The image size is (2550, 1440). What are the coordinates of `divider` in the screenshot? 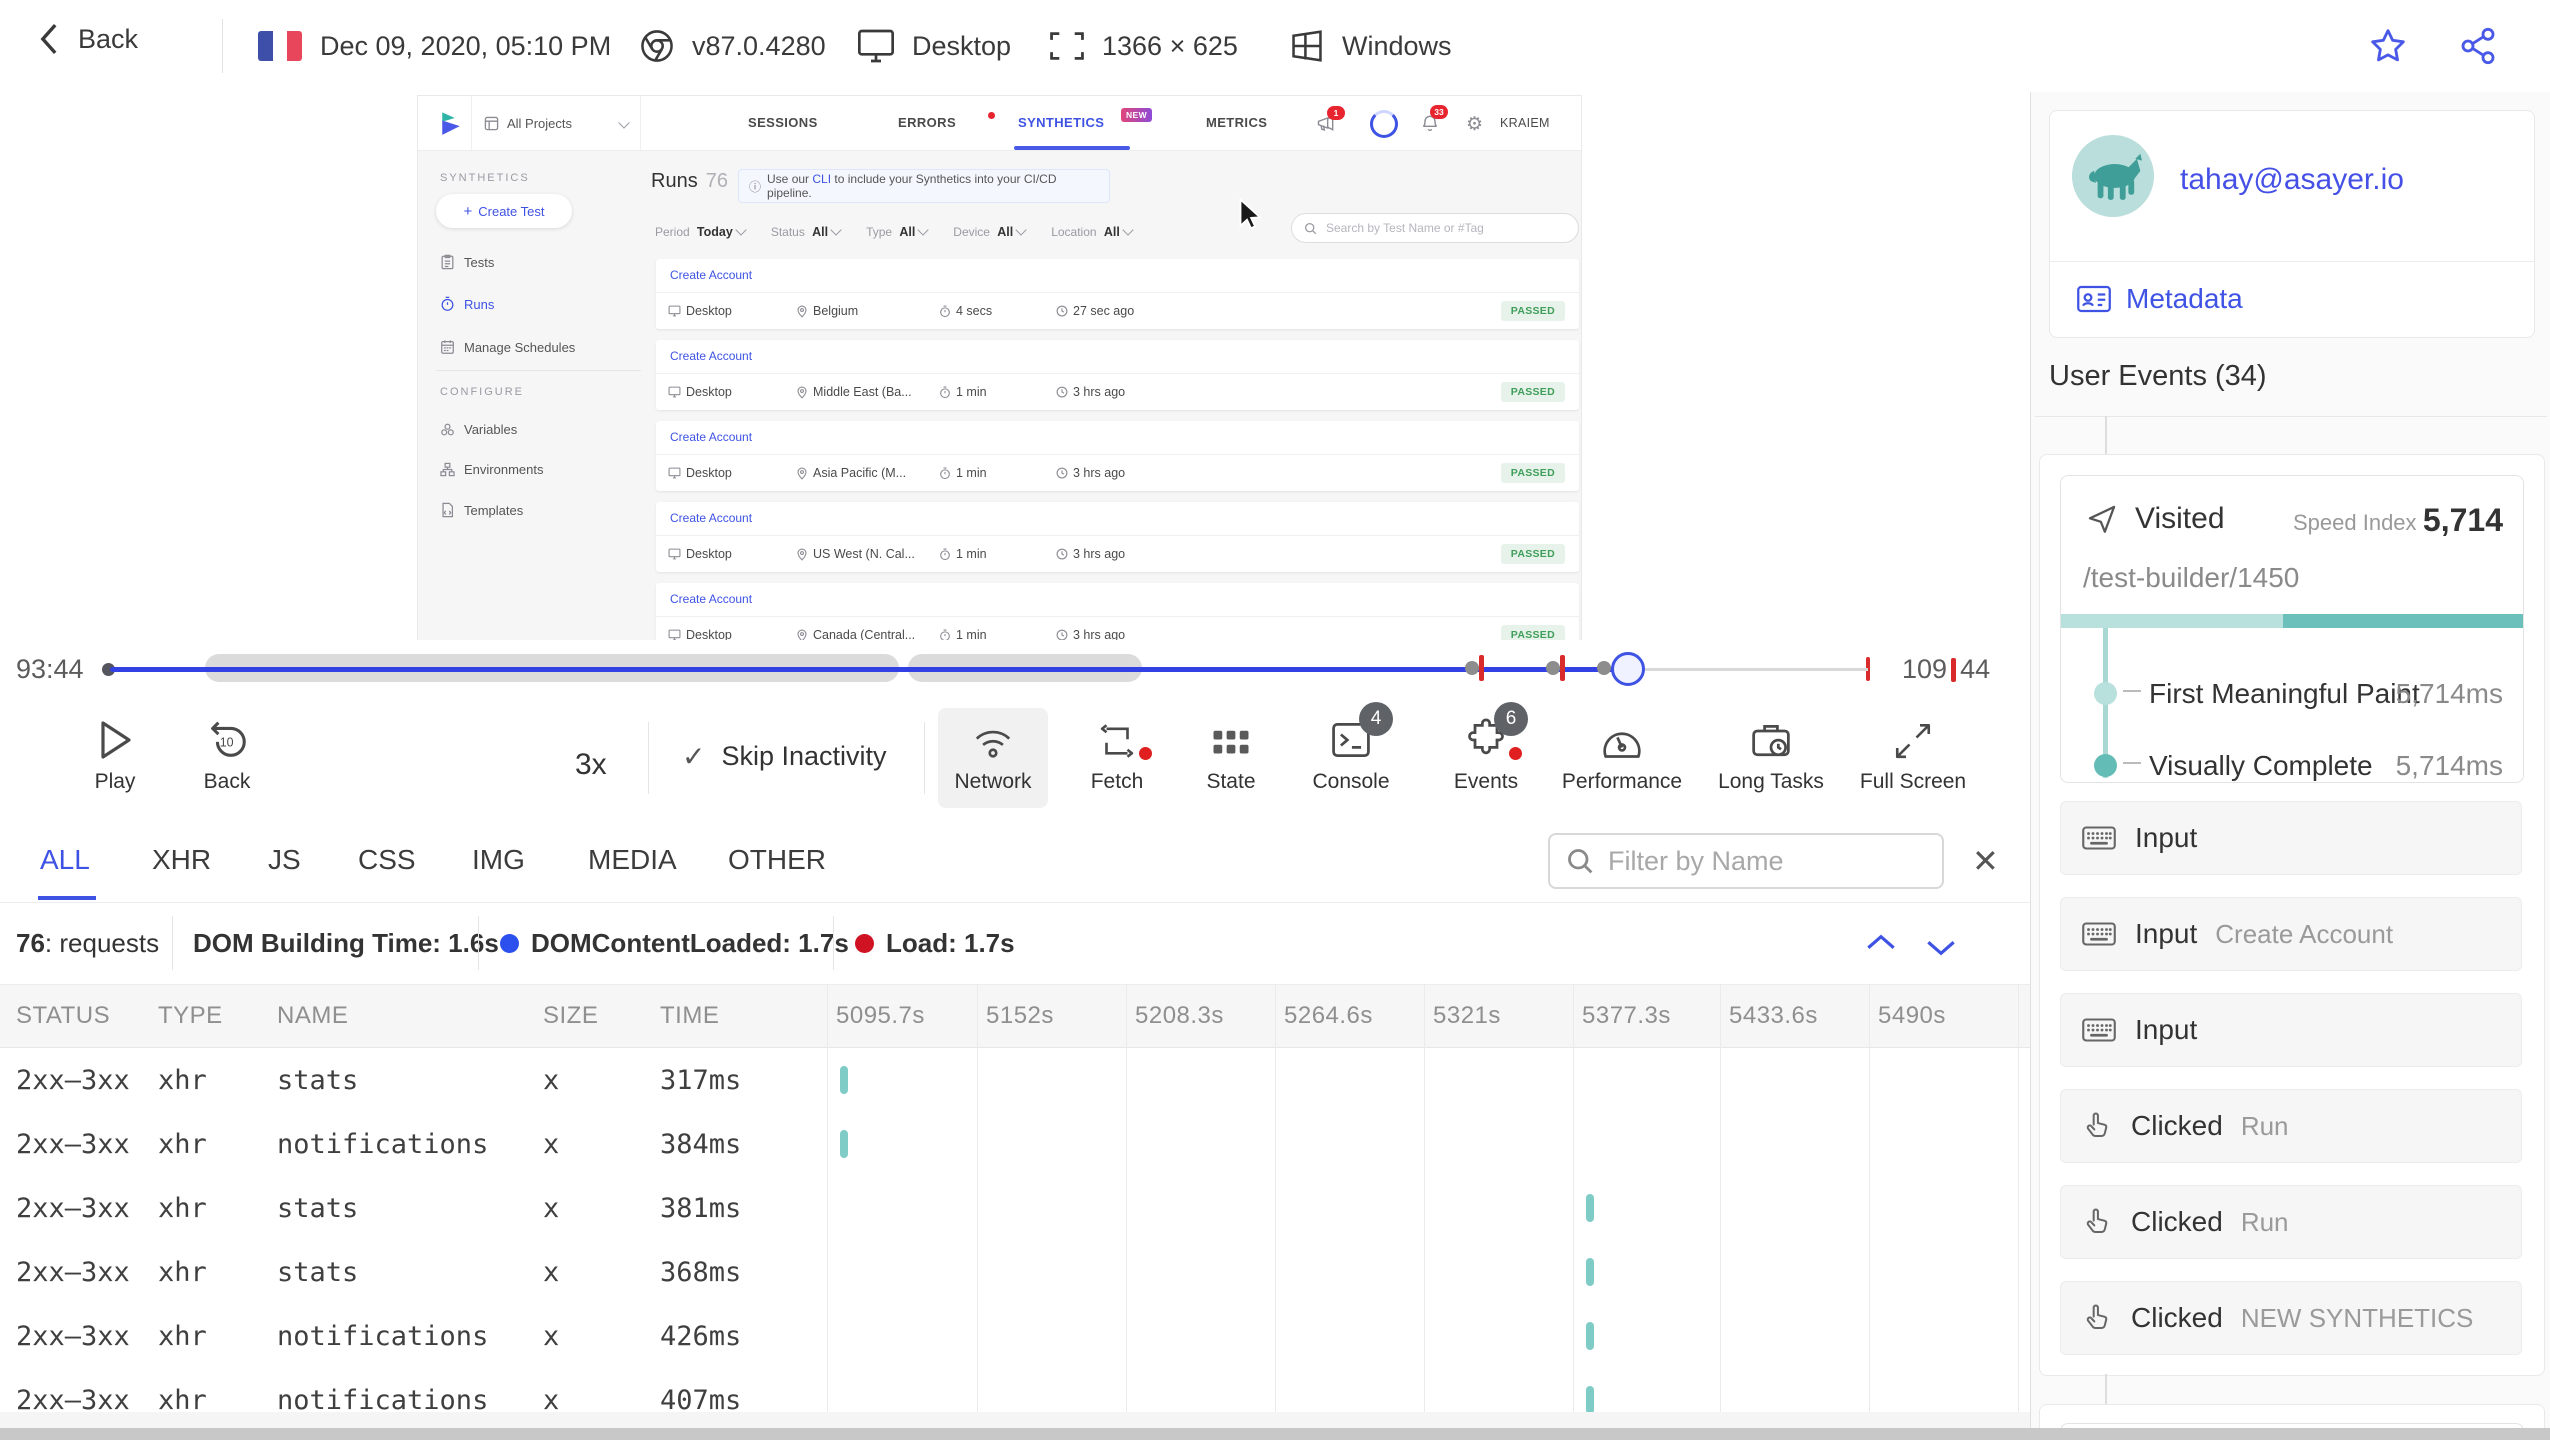 It's located at (2291, 416).